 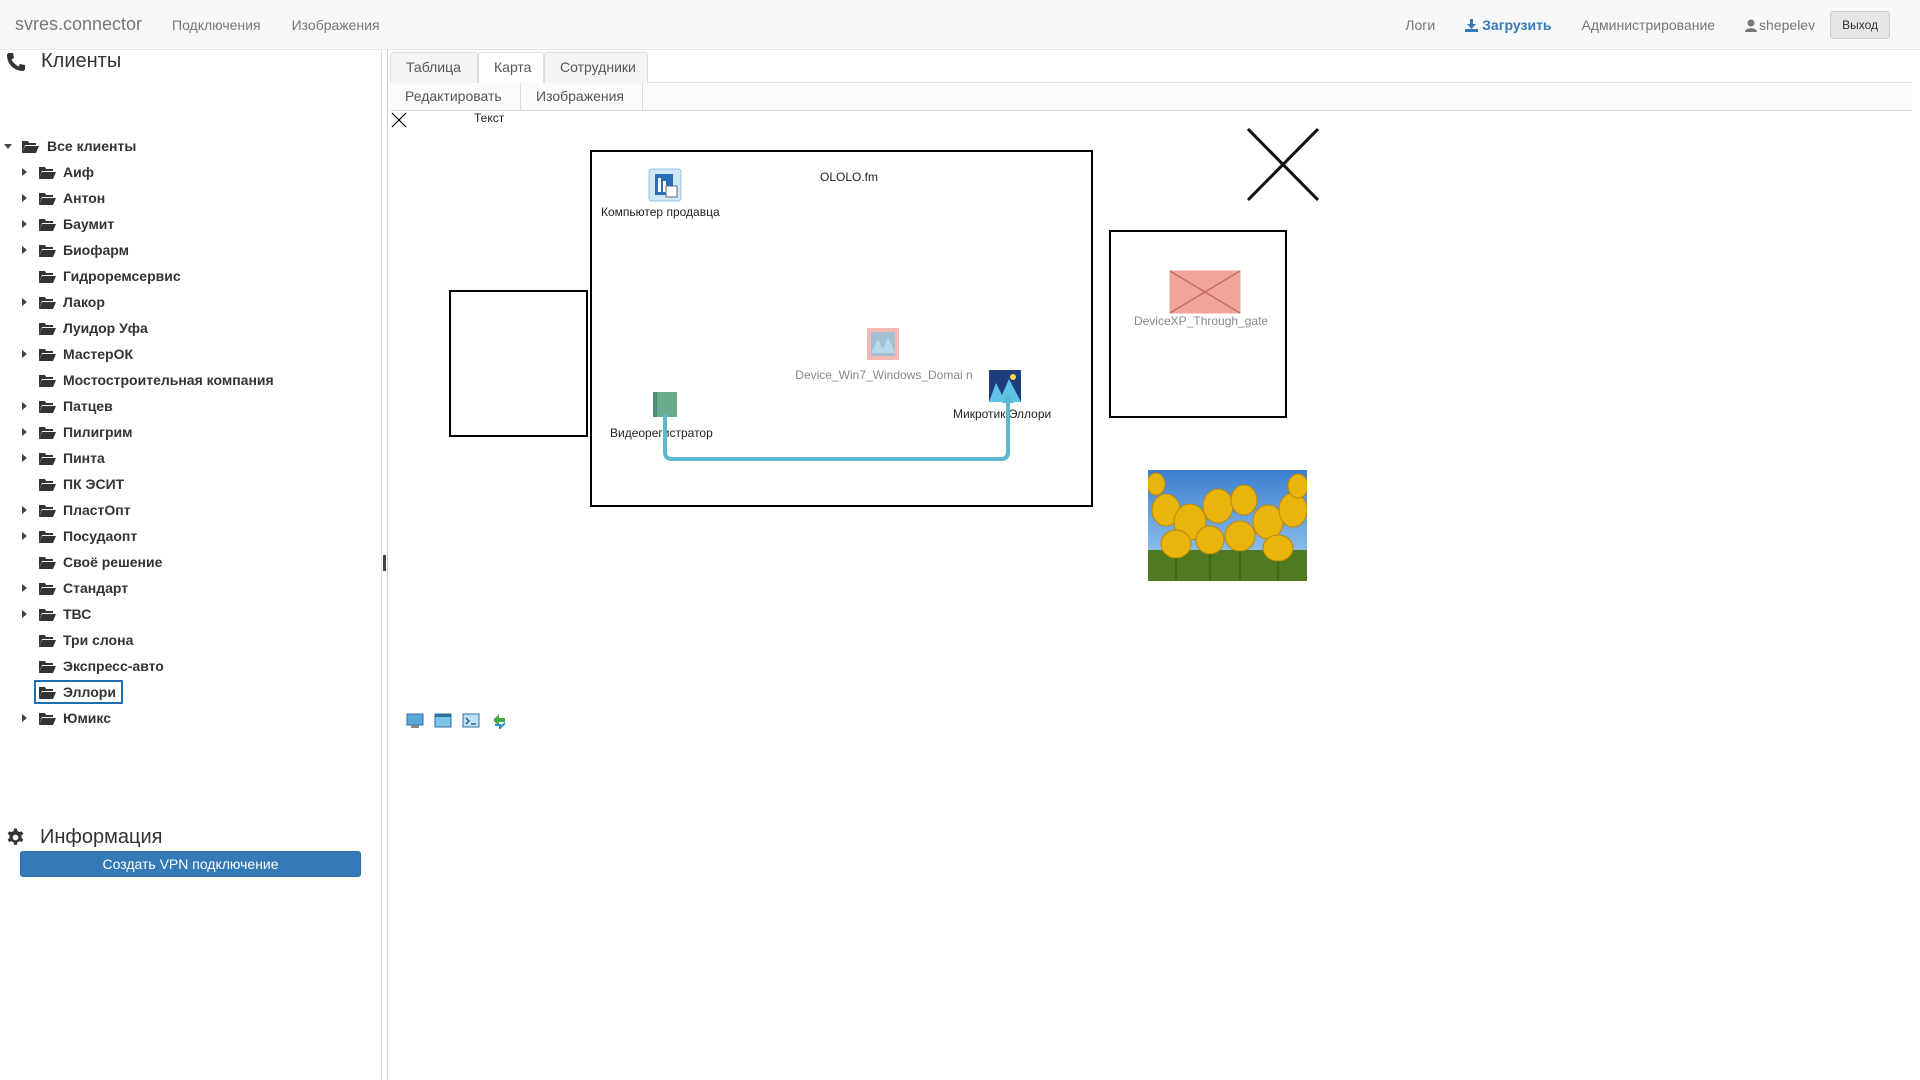 I want to click on images-button: Изображения, so click(x=582, y=97).